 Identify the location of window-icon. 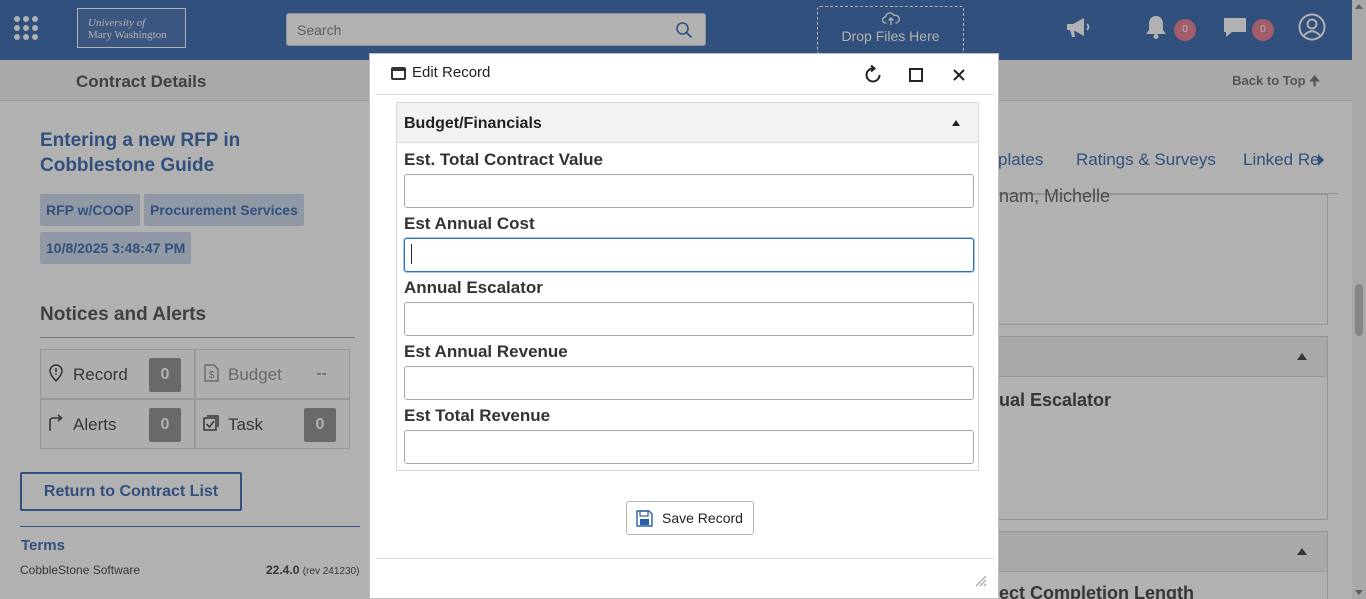
(398, 73).